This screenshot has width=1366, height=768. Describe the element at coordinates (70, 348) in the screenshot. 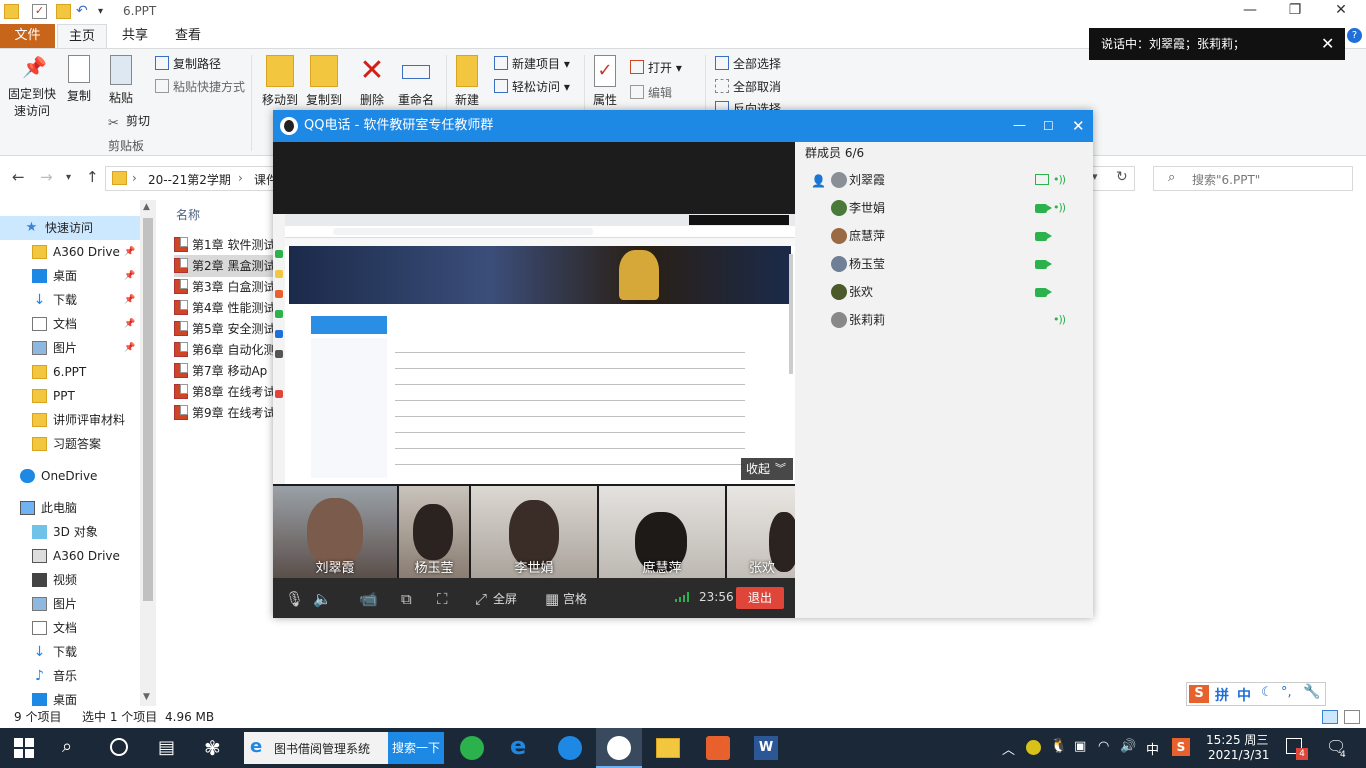

I see `nav-item: 图片 📌` at that location.